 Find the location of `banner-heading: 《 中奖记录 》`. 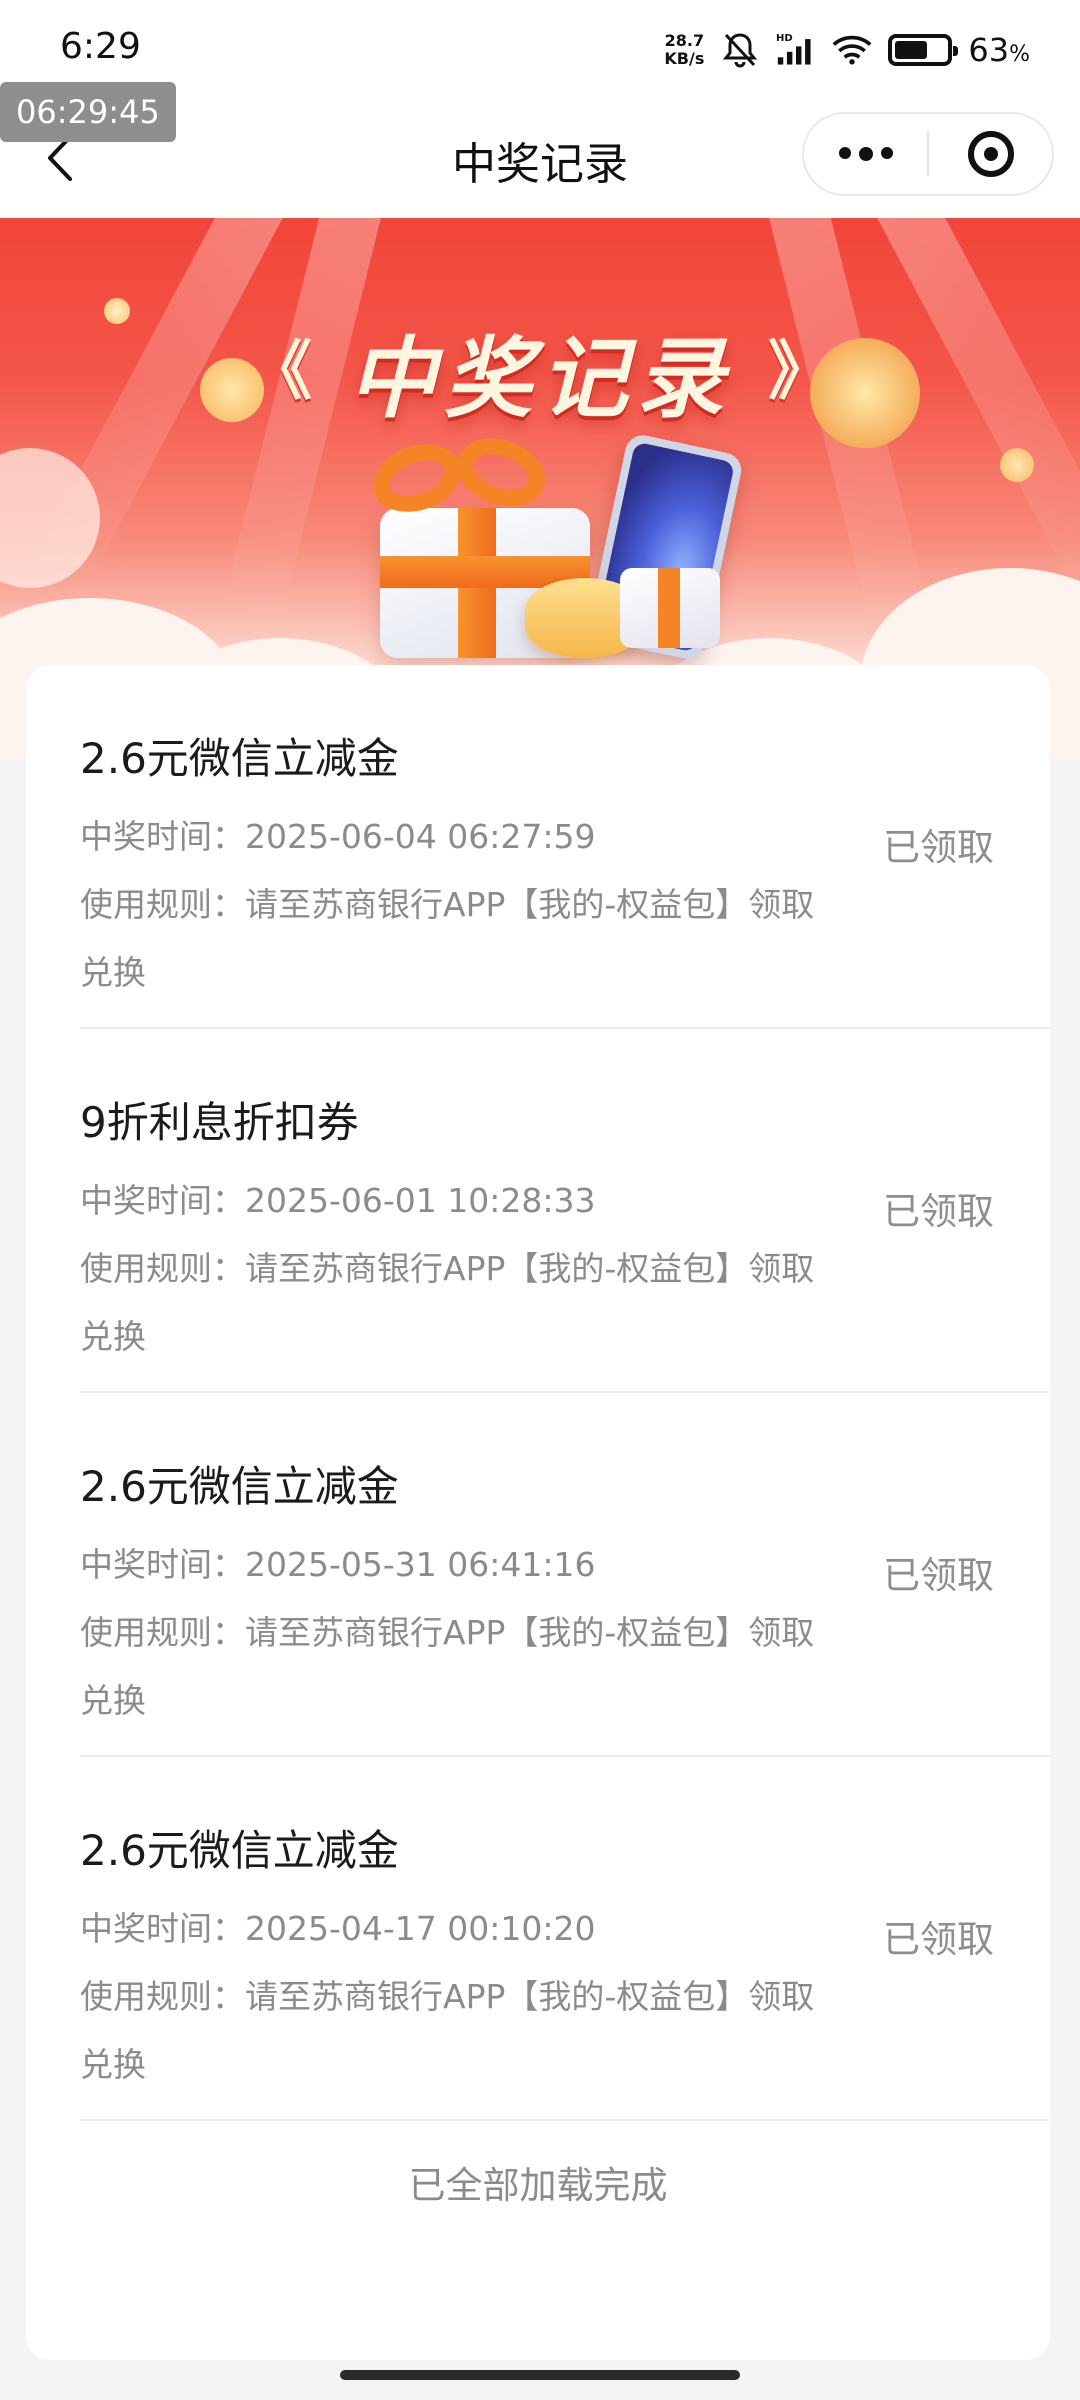

banner-heading: 《 中奖记录 》 is located at coordinates (540, 371).